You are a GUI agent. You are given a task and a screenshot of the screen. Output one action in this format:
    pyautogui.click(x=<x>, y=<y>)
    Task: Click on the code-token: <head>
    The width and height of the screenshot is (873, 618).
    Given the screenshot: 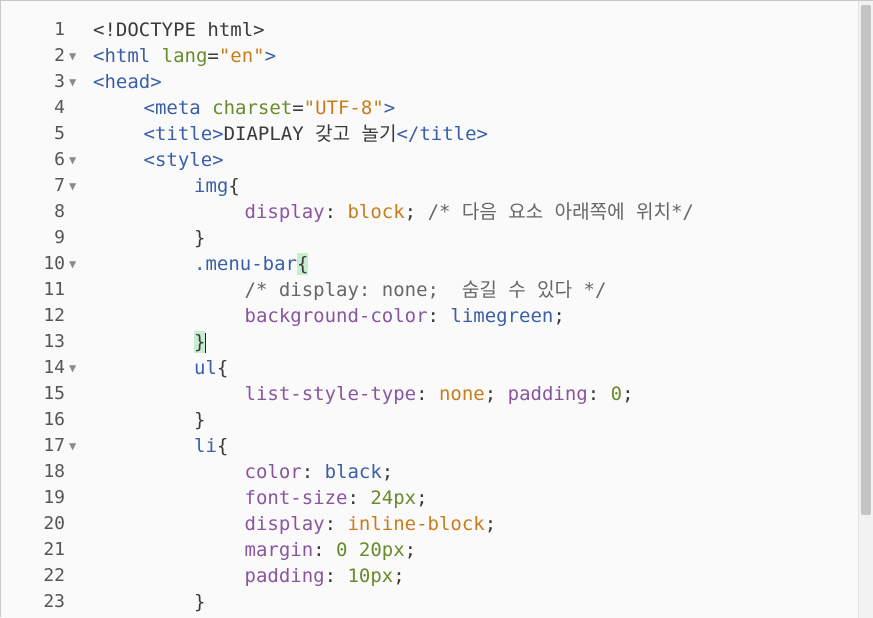 What is the action you would take?
    pyautogui.click(x=127, y=82)
    